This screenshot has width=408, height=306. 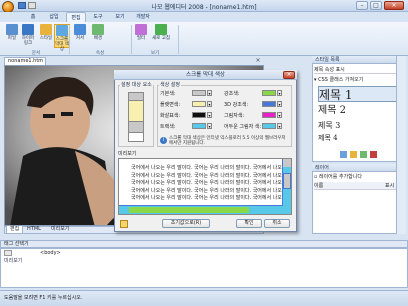 What do you see at coordinates (54, 17) in the screenshot?
I see `tab-insert: 삽입` at bounding box center [54, 17].